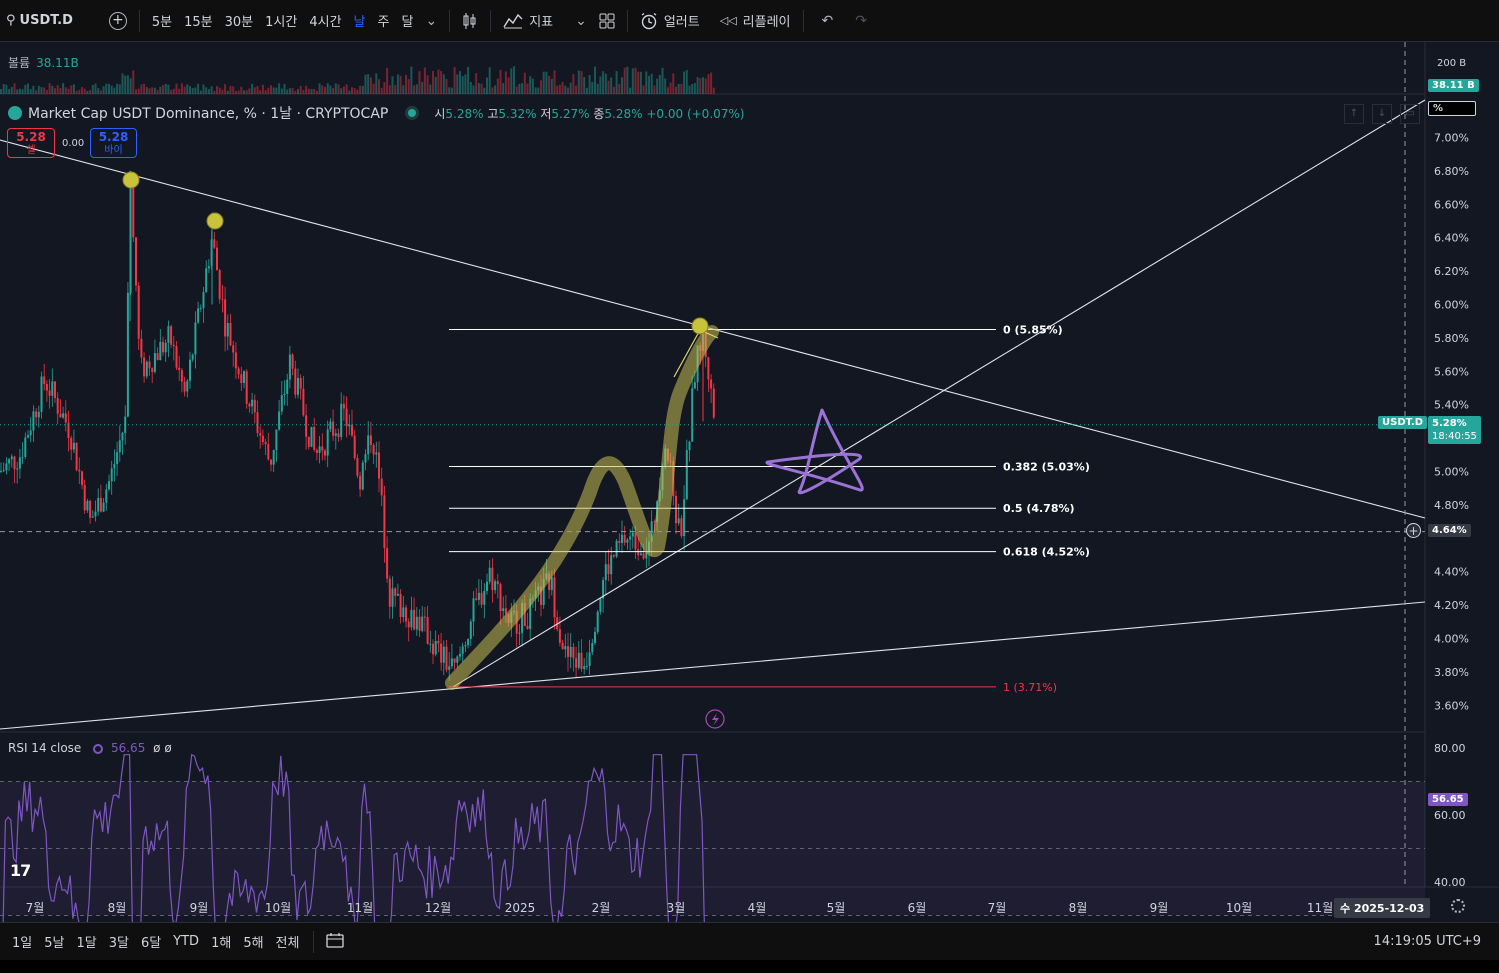  Describe the element at coordinates (412, 113) in the screenshot. I see `status-dot-icon` at that location.